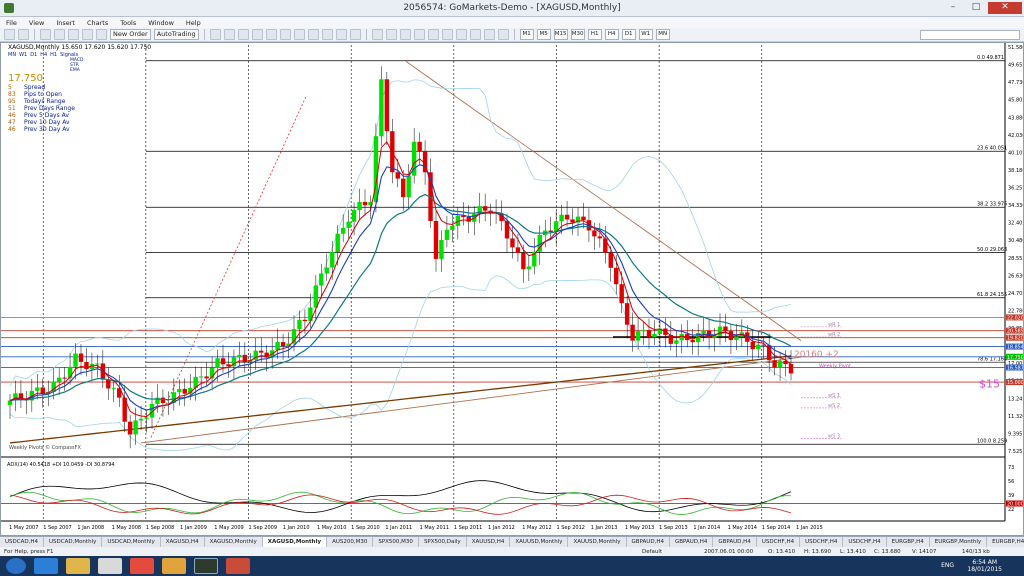 This screenshot has width=1024, height=576. Describe the element at coordinates (628, 34) in the screenshot. I see `timeframe-d1: D1` at that location.